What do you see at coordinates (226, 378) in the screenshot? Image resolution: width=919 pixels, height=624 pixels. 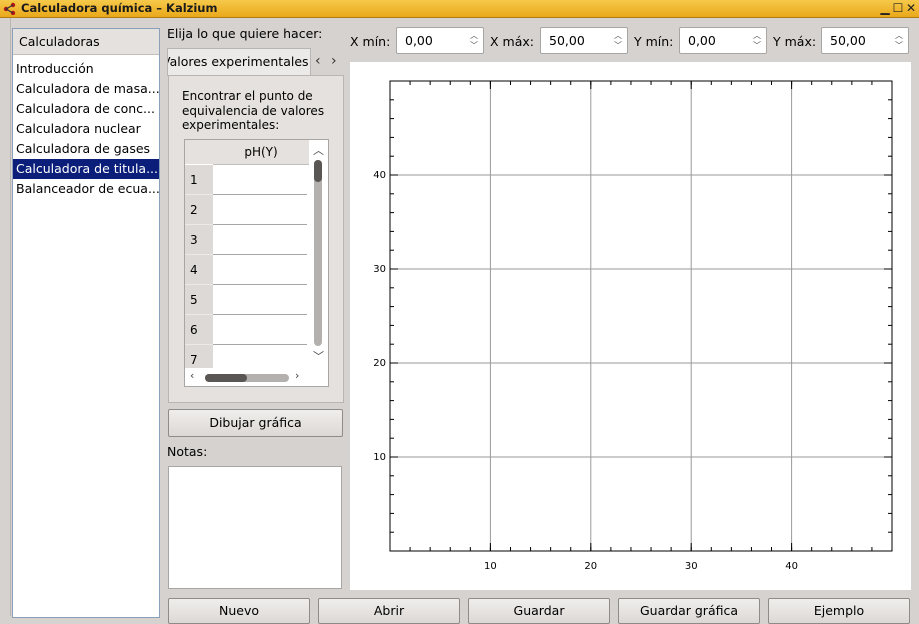 I see `horizontal-scroll-thumb` at bounding box center [226, 378].